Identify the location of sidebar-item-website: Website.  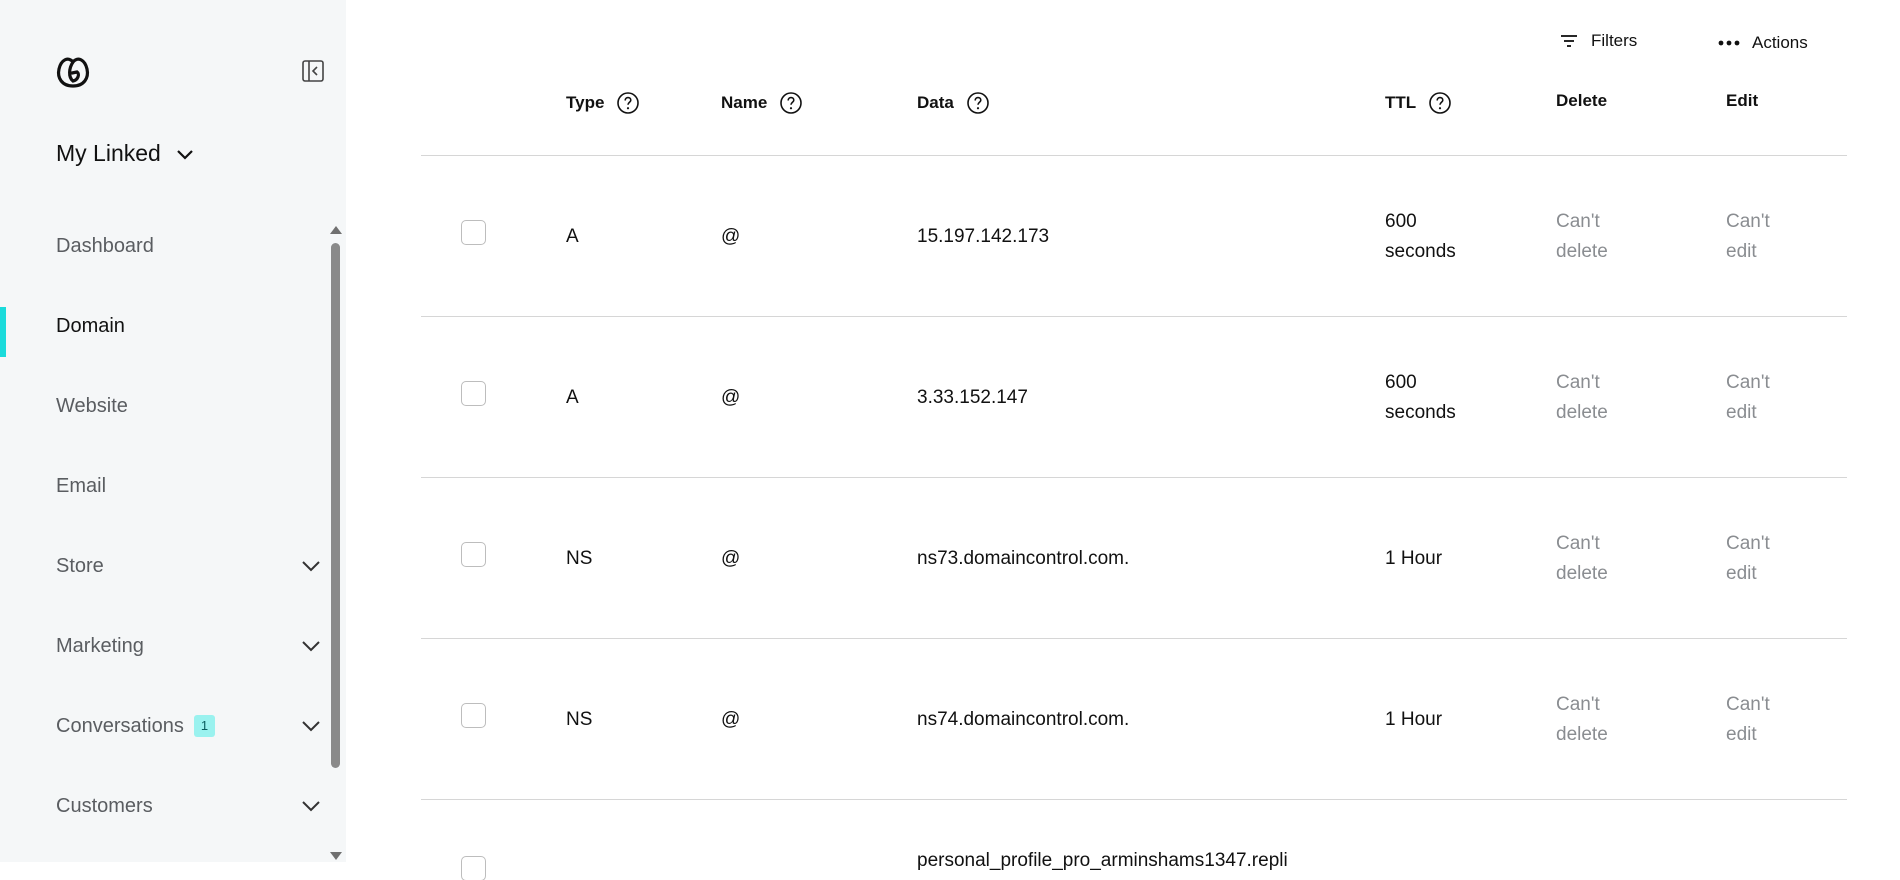
(165, 406).